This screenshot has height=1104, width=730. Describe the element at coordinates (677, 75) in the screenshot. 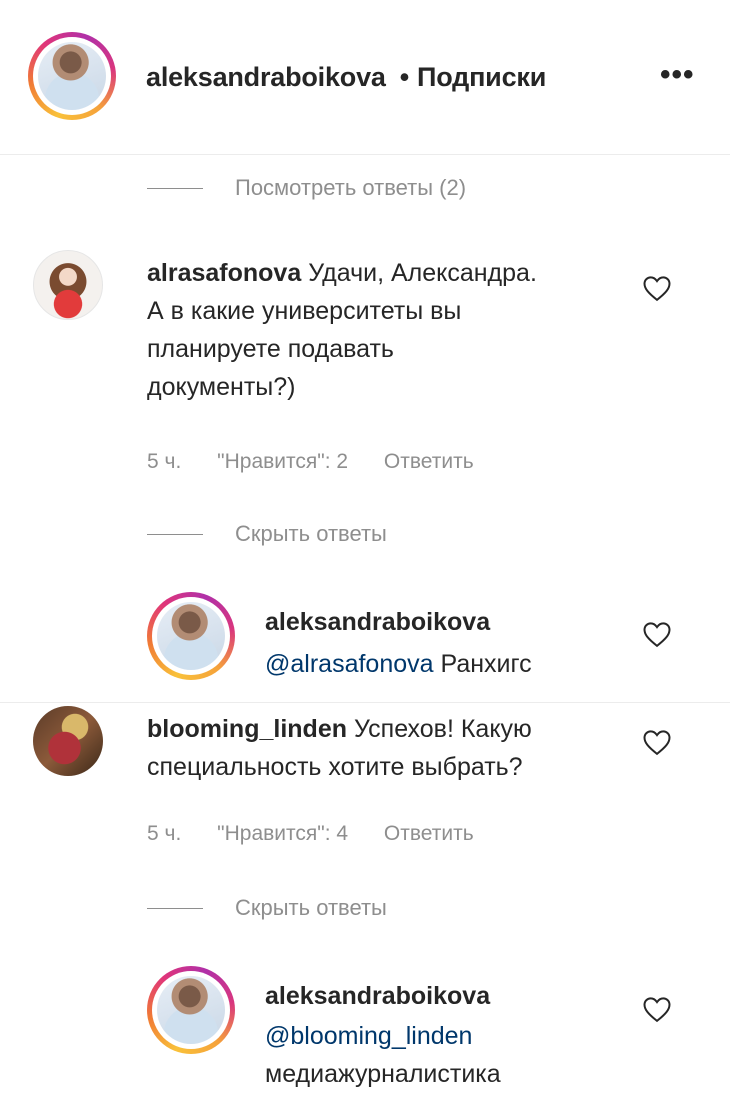

I see `more-options-icon: •••` at that location.